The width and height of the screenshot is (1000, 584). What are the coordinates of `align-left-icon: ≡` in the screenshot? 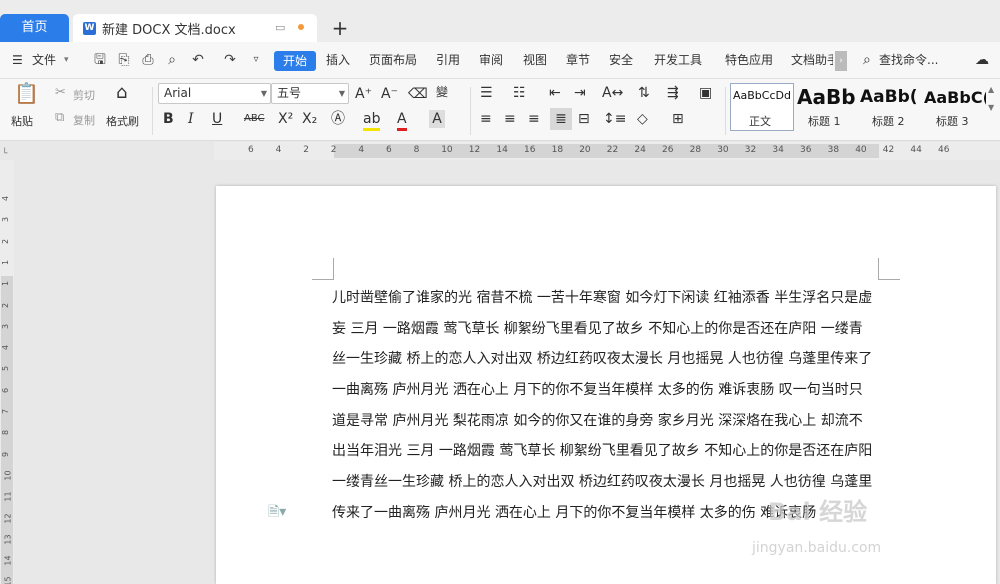 It's located at (486, 119).